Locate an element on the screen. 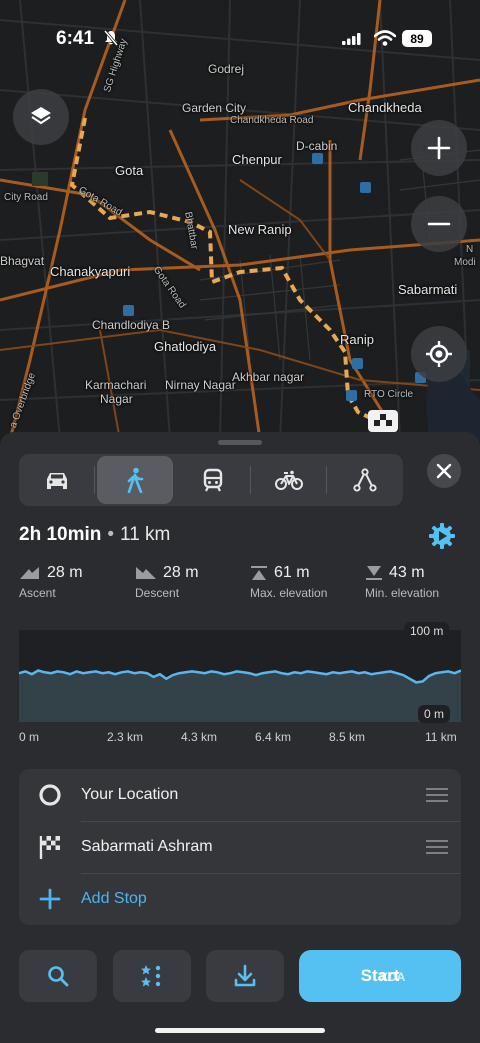  saved-places-button is located at coordinates (152, 976).